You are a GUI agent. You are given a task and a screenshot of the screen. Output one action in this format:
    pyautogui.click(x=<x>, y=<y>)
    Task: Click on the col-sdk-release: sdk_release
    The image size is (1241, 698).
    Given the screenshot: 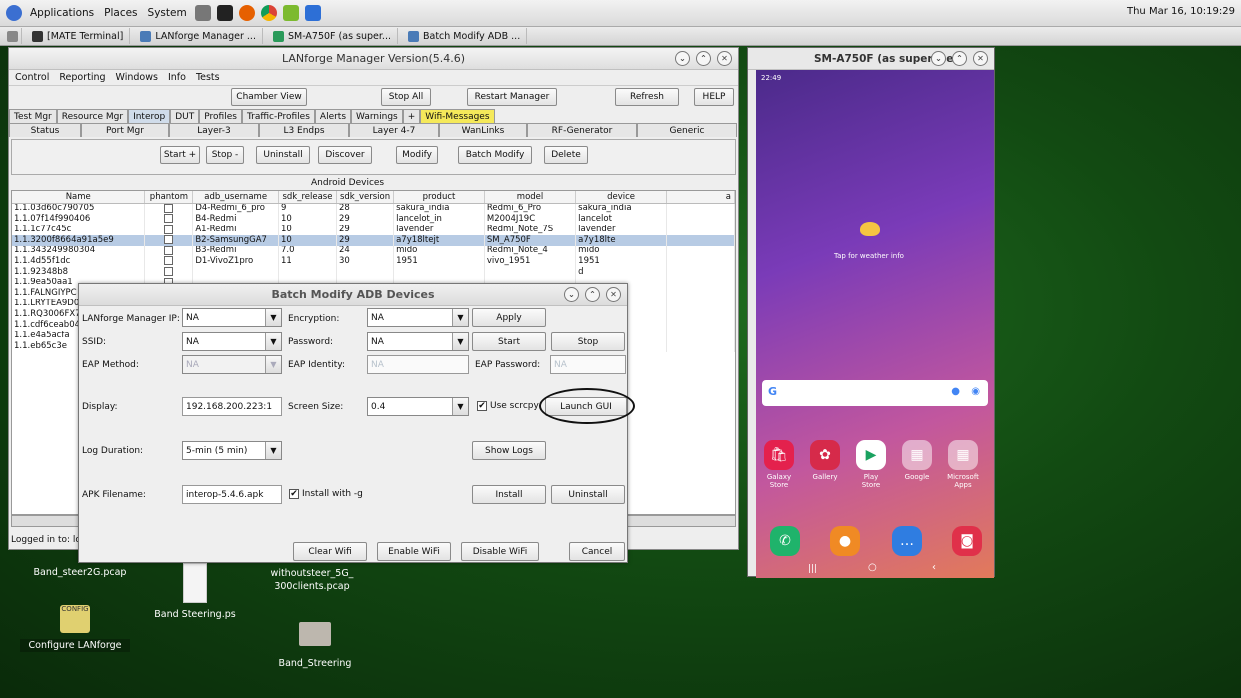 What is the action you would take?
    pyautogui.click(x=307, y=197)
    